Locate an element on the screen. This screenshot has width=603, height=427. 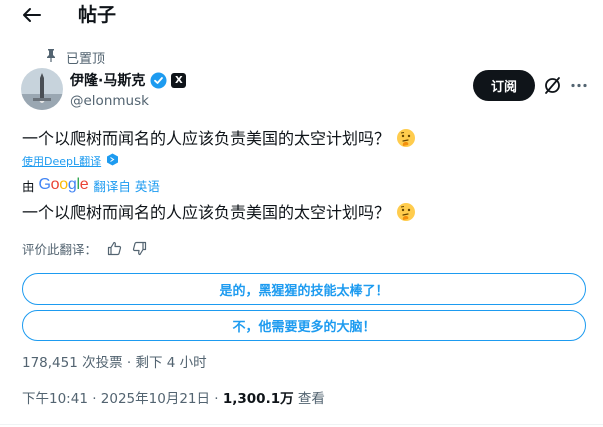
post-timestamp-row: 下午10:41 · 2025年10月21日 · 1,300.1万 查看 is located at coordinates (173, 399).